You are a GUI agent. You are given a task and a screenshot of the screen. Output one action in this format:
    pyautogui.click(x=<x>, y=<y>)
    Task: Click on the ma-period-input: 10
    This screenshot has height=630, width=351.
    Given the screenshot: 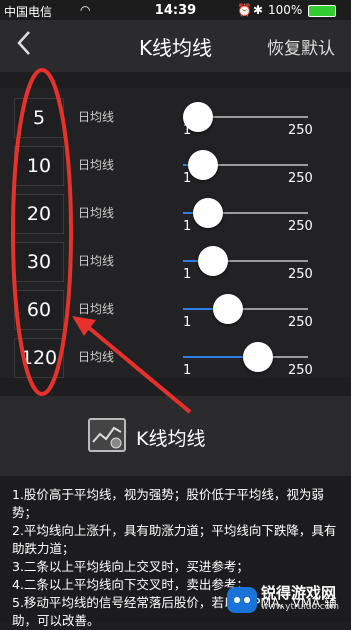 What is the action you would take?
    pyautogui.click(x=39, y=166)
    